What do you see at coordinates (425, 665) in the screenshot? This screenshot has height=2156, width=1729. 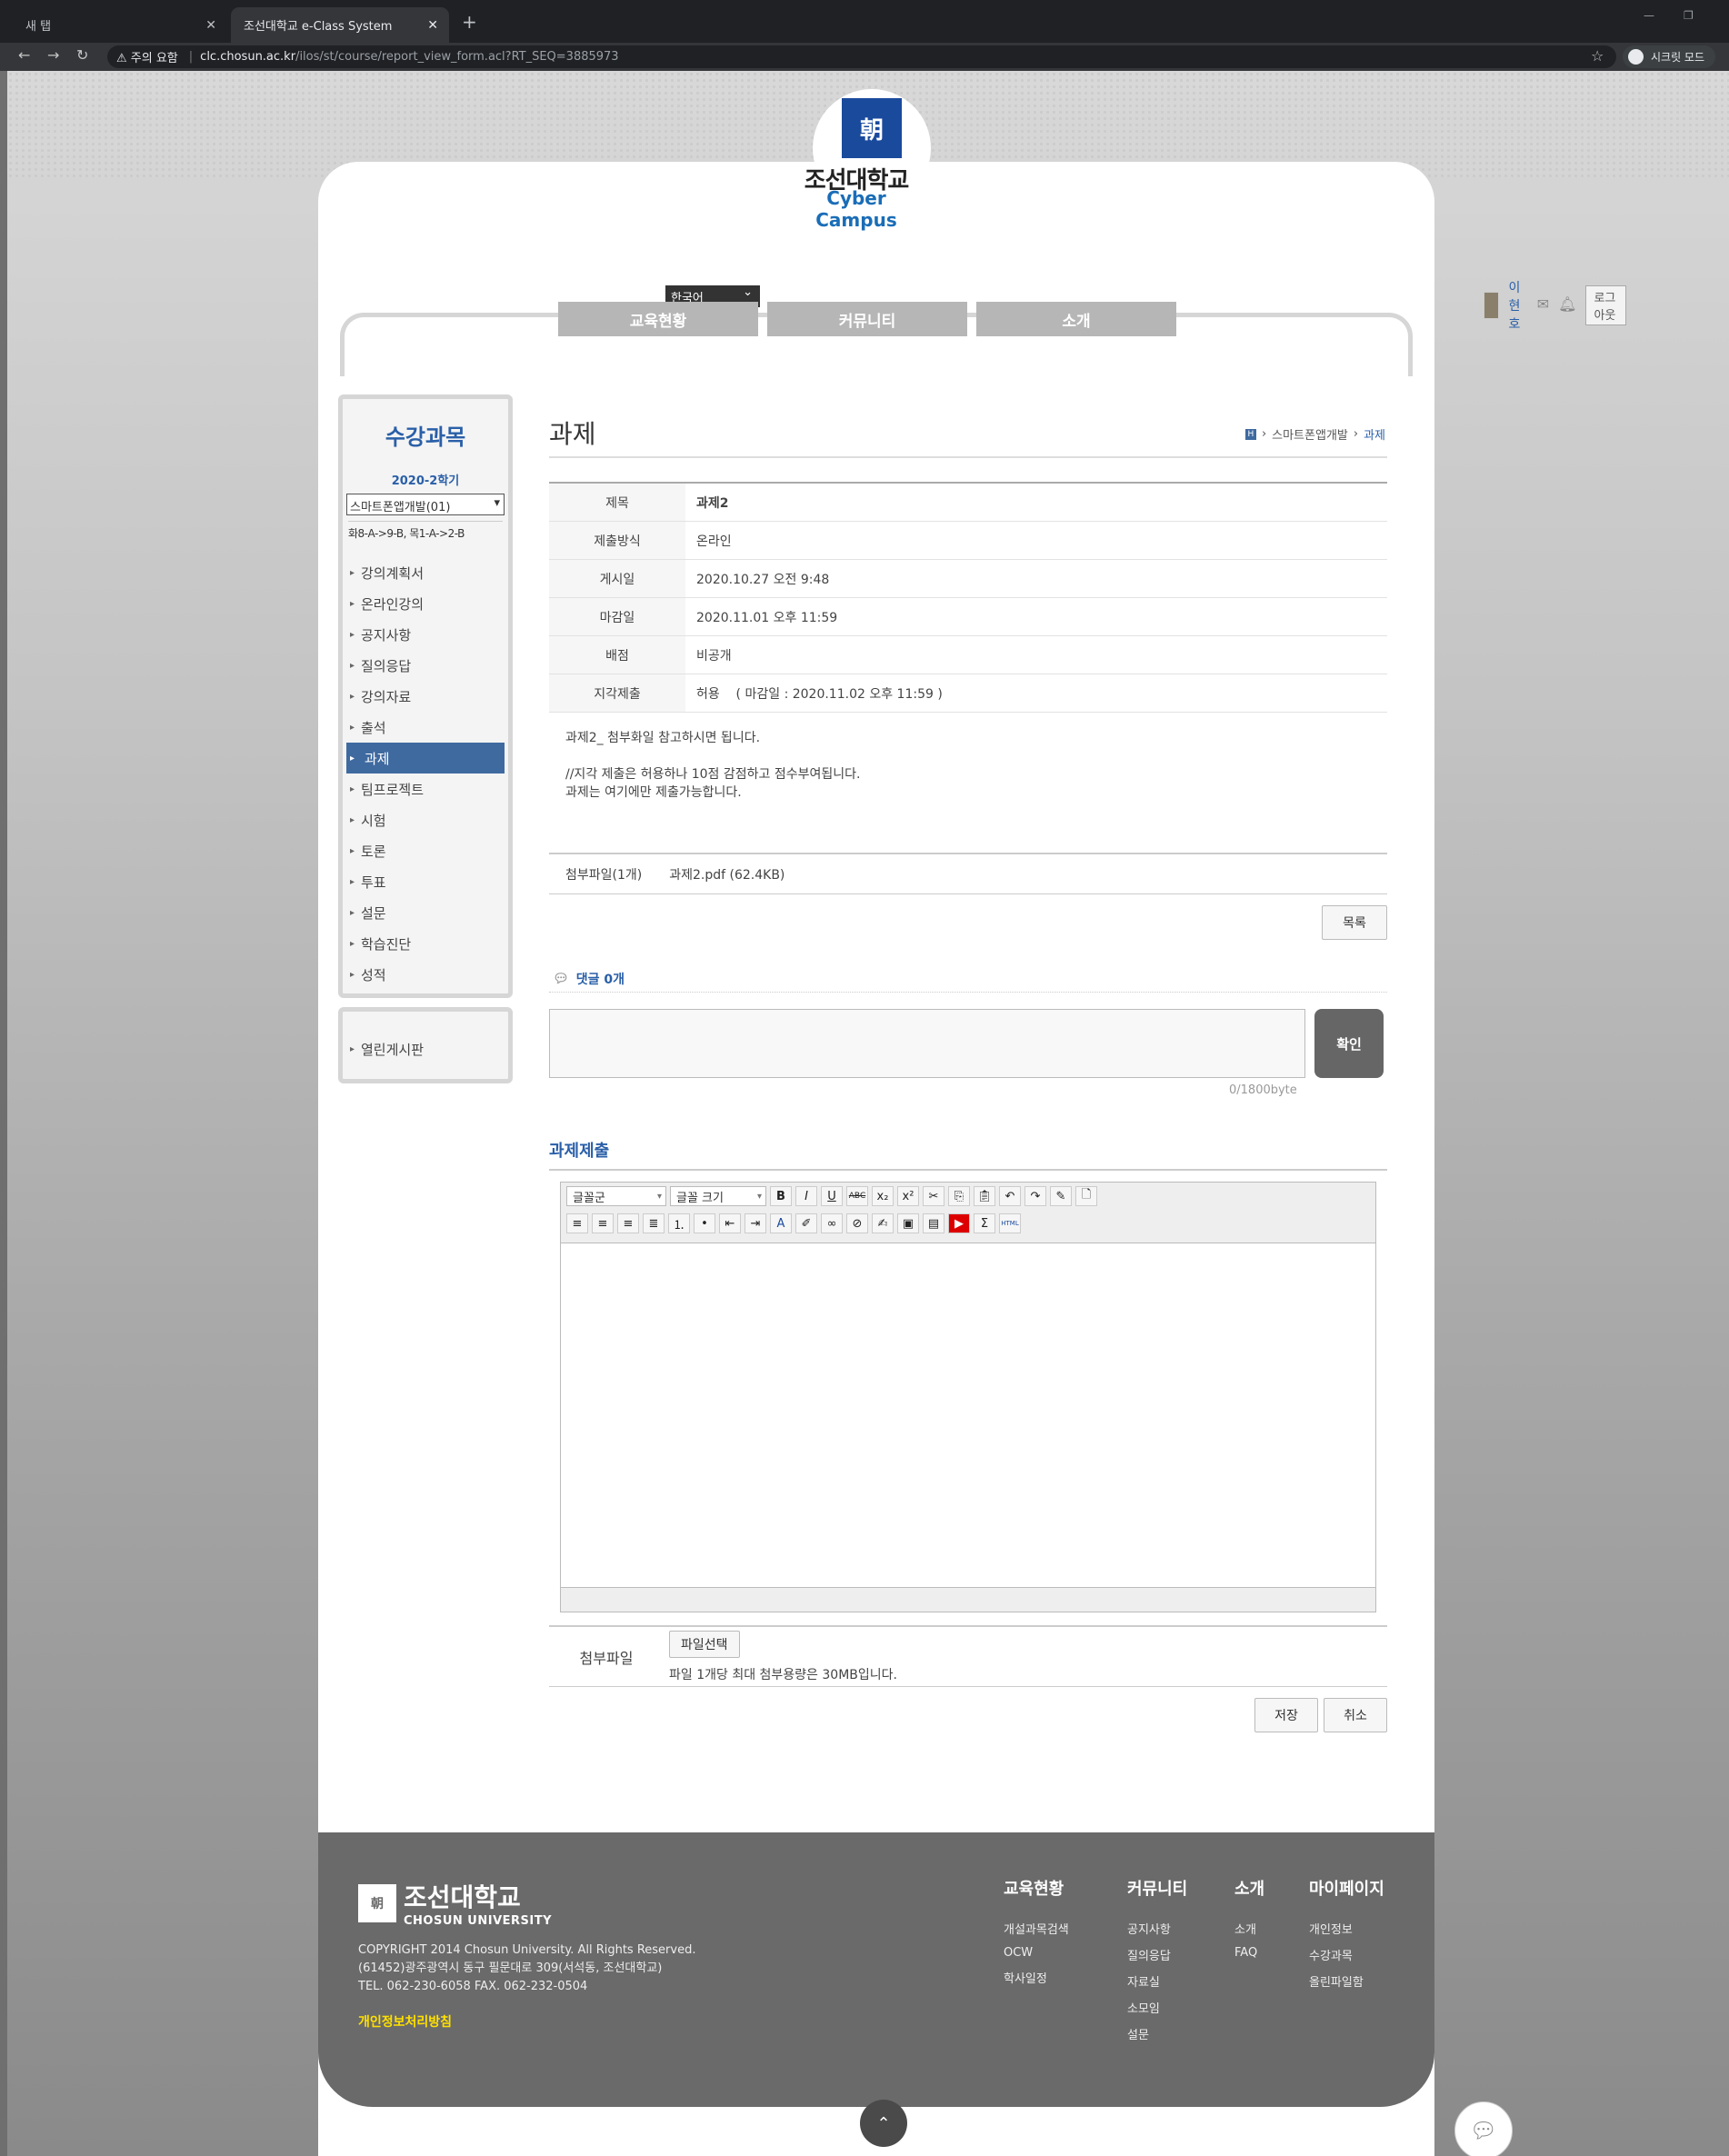 I see `sidebar-item-qna: 질의응답` at bounding box center [425, 665].